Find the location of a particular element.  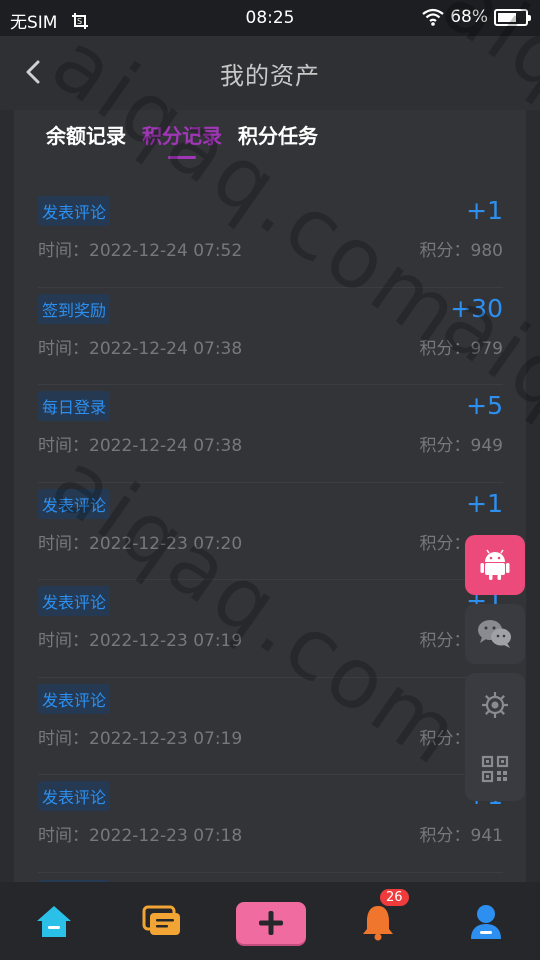

tab-home is located at coordinates (54, 922).